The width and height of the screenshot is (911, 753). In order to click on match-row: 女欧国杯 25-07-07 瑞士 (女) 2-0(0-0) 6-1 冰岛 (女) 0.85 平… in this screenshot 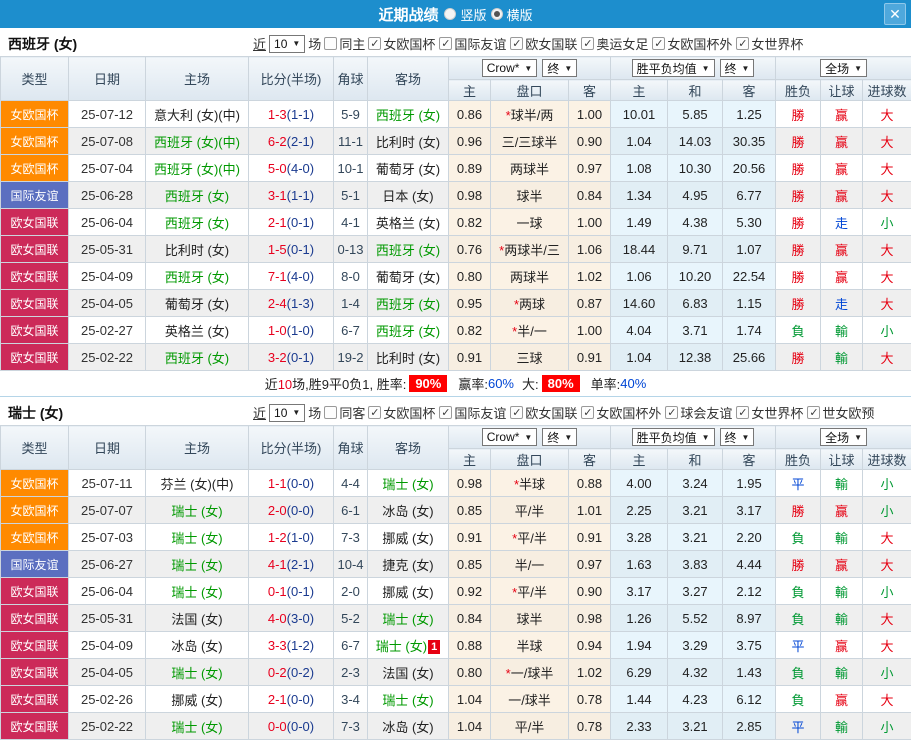, I will do `click(455, 510)`.